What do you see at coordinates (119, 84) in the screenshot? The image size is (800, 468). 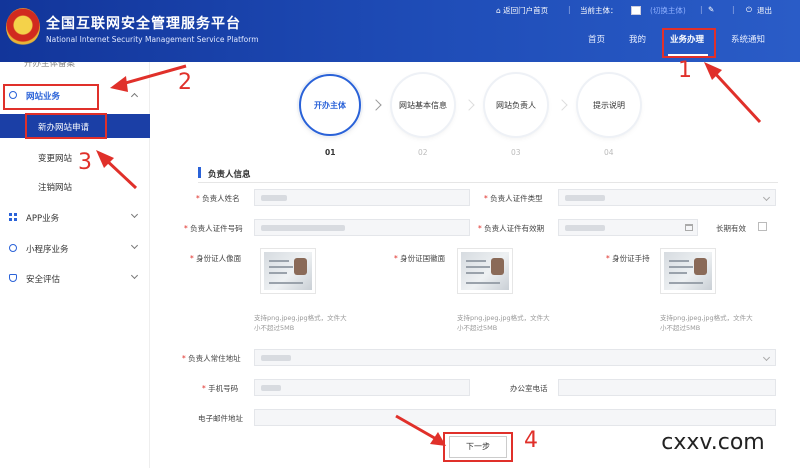 I see `annotation-arrow-2-head` at bounding box center [119, 84].